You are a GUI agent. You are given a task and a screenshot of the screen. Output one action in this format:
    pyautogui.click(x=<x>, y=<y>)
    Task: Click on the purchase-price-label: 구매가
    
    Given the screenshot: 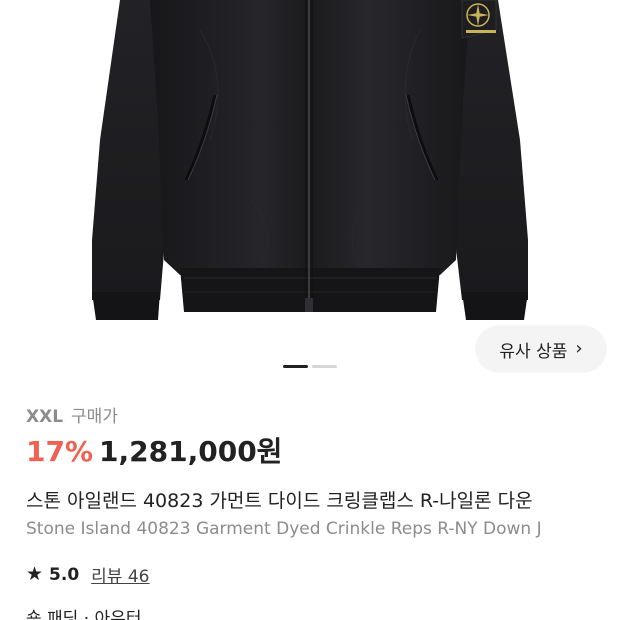 What is the action you would take?
    pyautogui.click(x=94, y=417)
    